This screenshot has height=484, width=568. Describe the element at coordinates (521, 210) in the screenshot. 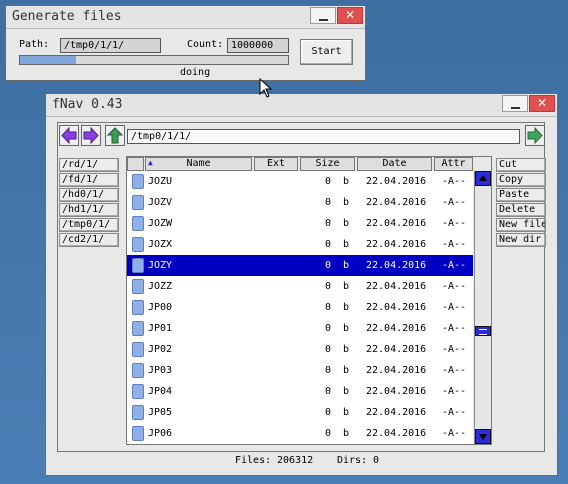

I see `delete-button: Delete` at that location.